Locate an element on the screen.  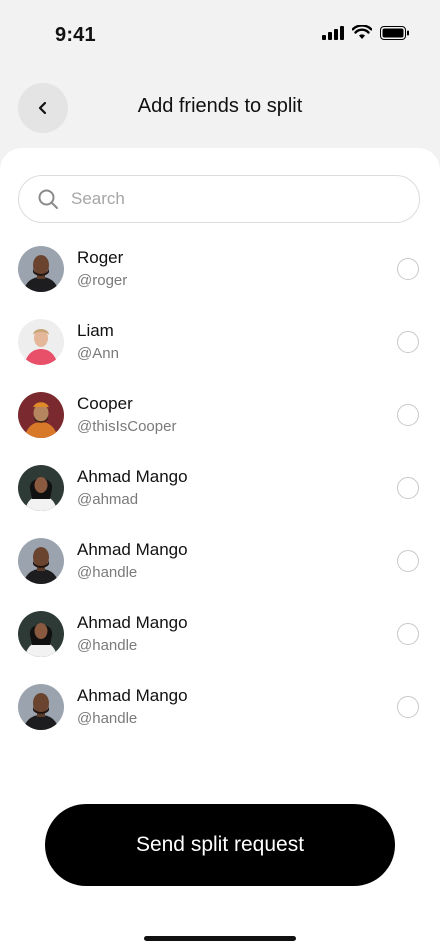
search-bar is located at coordinates (219, 199).